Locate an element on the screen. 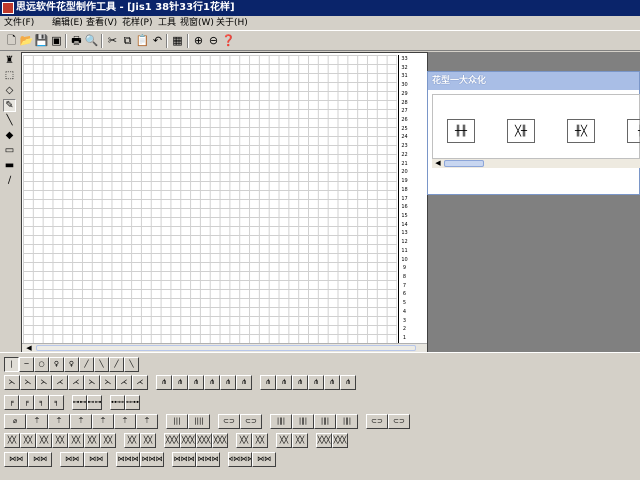 This screenshot has width=640, height=480. palette-item: ╫╳ is located at coordinates (581, 131).